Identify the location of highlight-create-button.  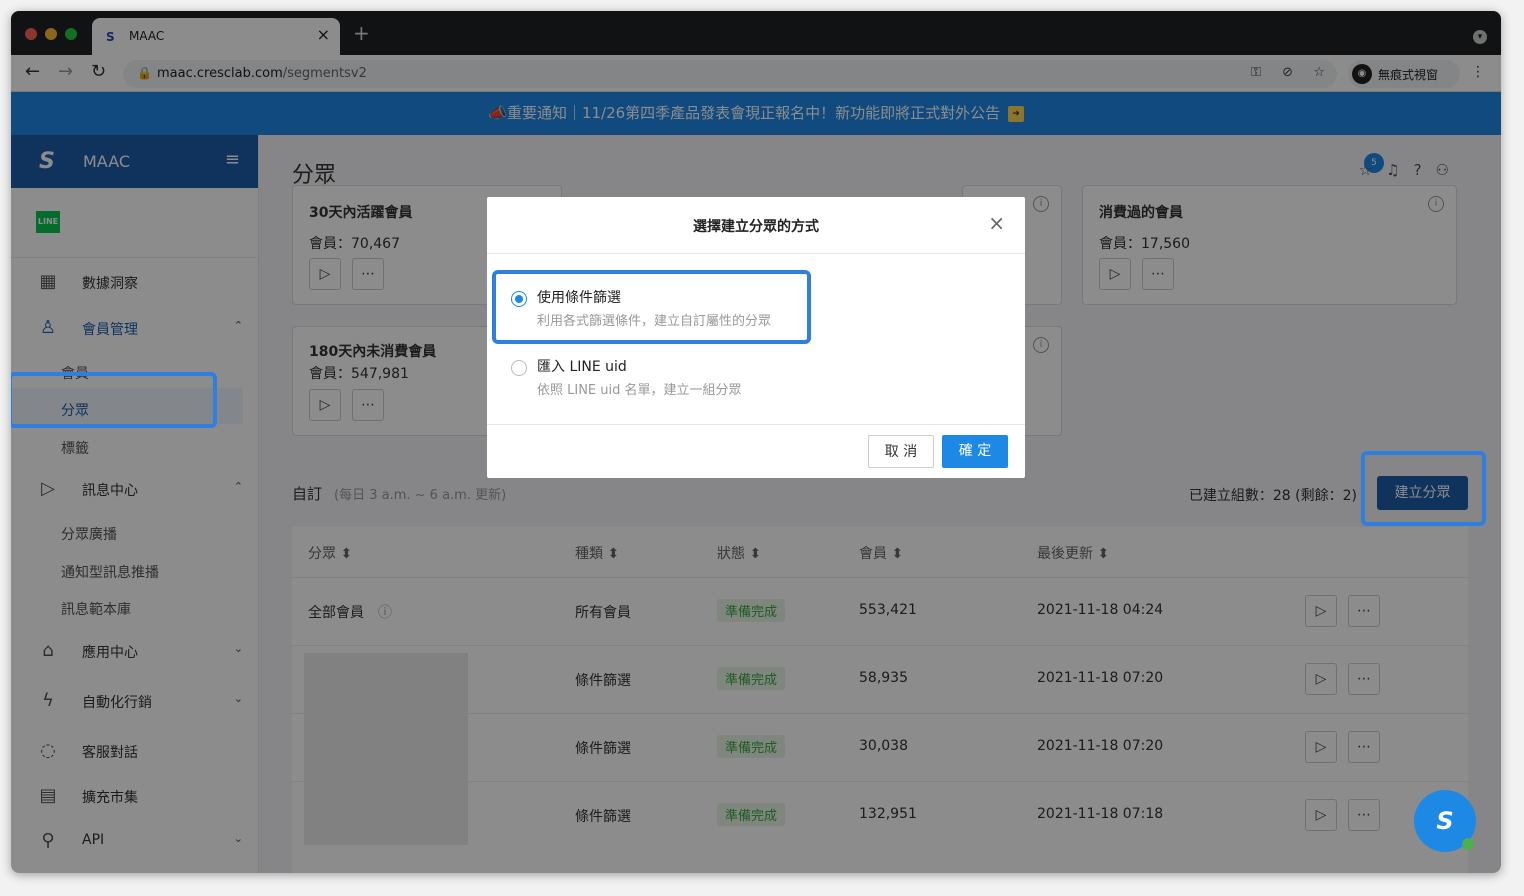
(1423, 488).